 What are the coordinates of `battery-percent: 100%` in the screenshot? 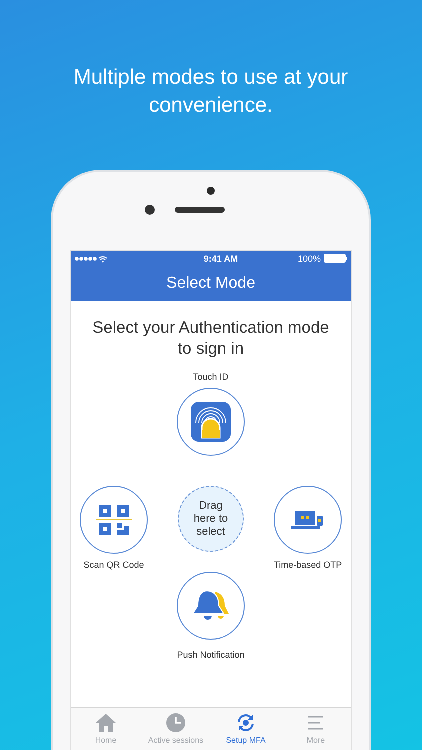 It's located at (309, 259).